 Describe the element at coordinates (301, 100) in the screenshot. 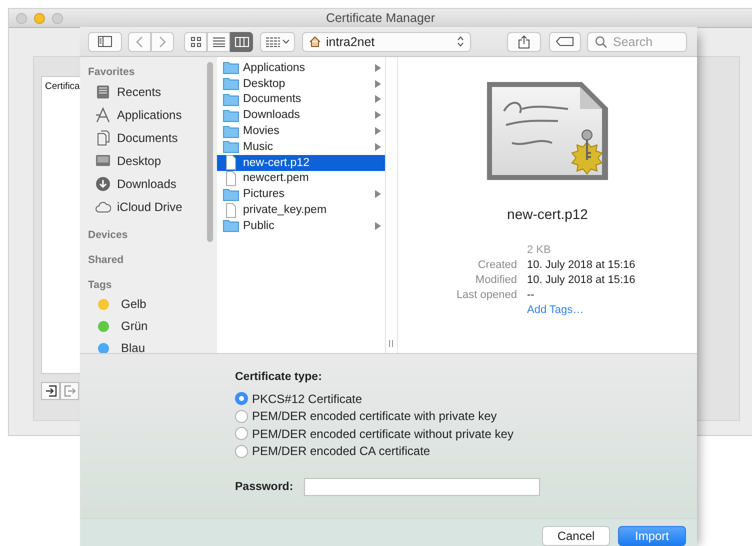

I see `file-row: Documents` at that location.